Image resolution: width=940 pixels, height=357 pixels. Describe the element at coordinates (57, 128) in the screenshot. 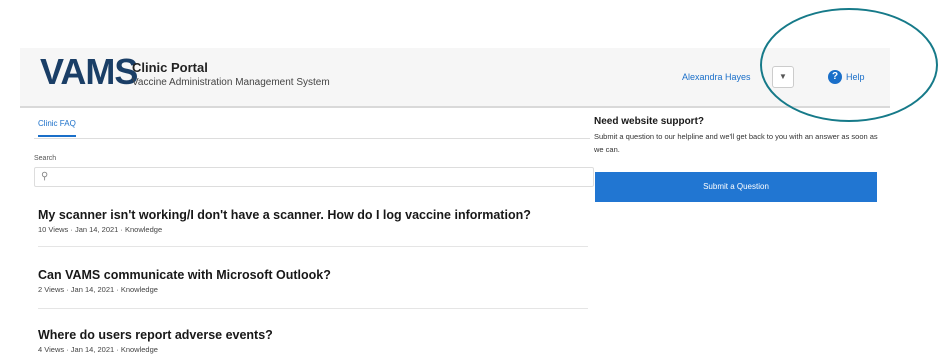

I see `tab-clinic-faq: Clinic FAQ` at that location.